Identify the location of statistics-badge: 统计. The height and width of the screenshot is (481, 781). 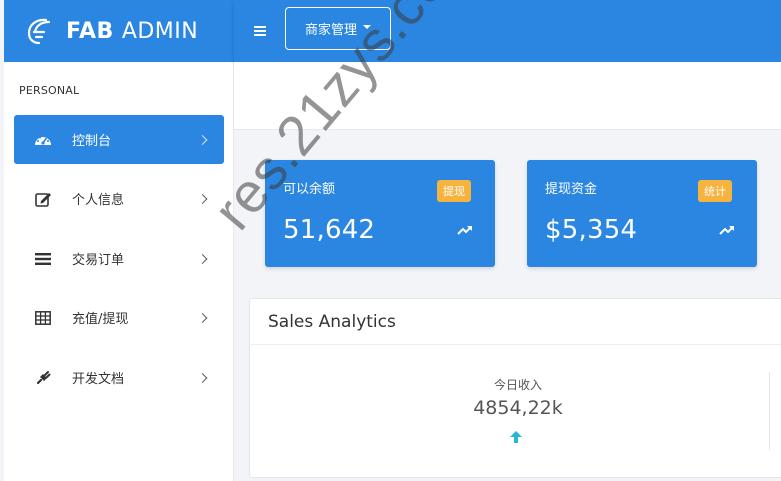
(715, 191).